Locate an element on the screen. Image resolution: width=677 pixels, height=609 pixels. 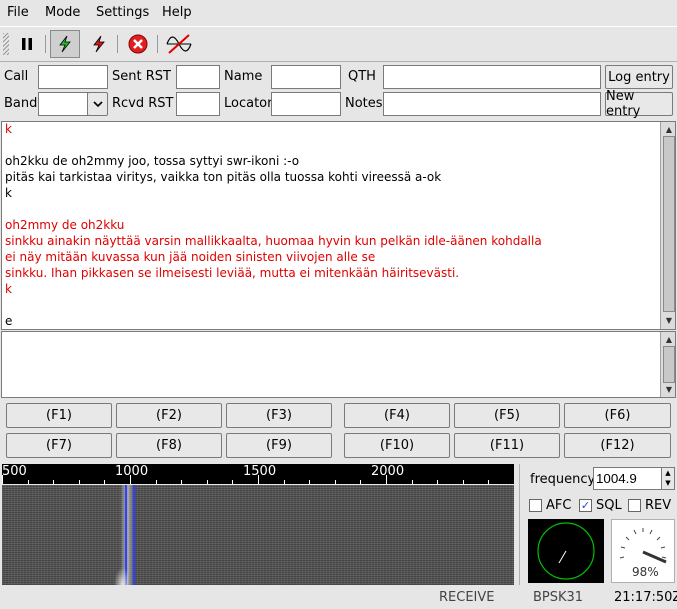
transmit-button is located at coordinates (65, 44).